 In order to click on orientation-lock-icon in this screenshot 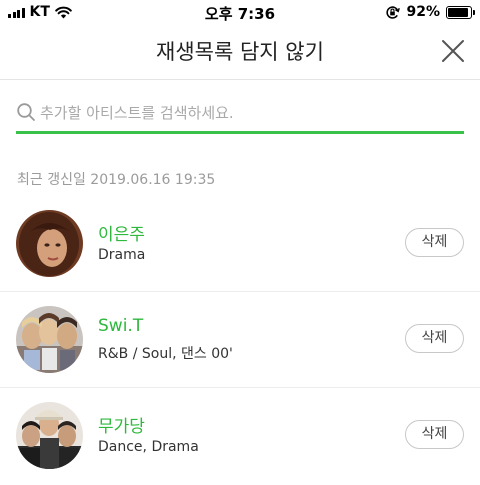, I will do `click(393, 12)`.